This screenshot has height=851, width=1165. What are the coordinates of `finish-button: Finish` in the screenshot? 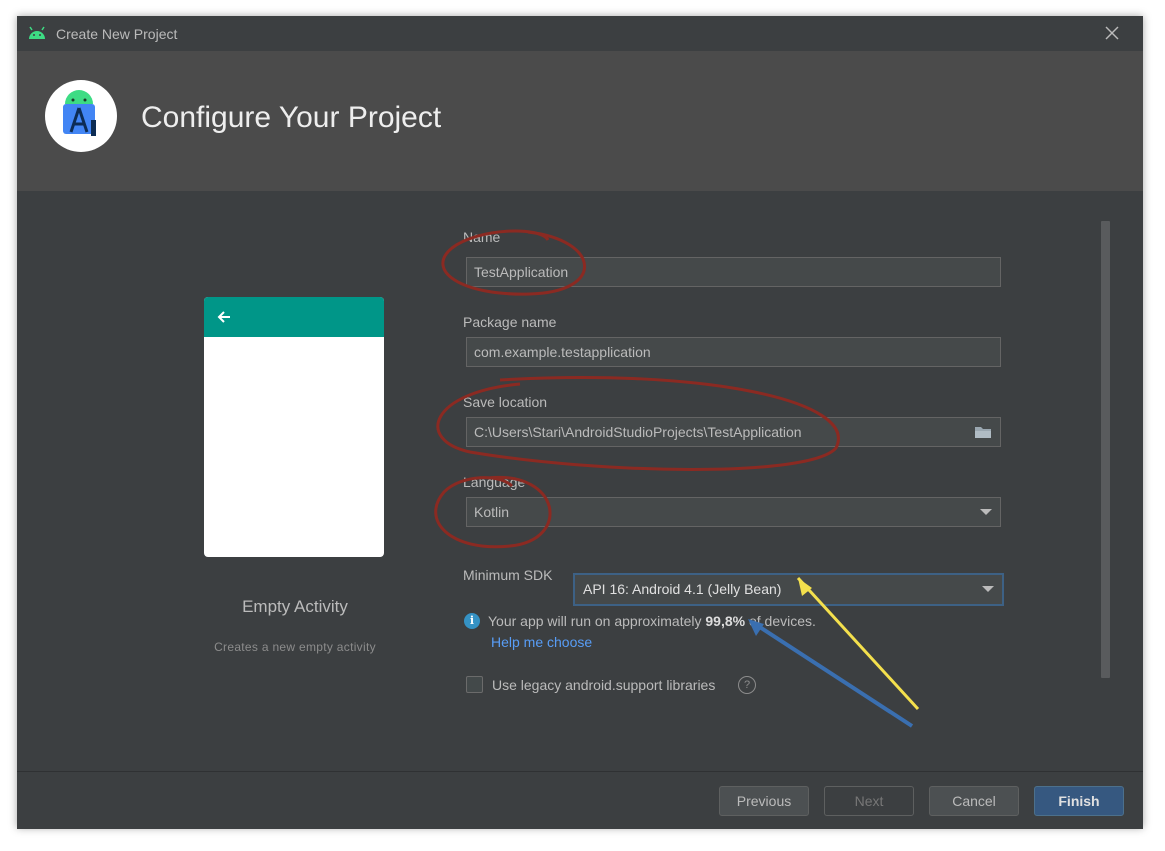 It's located at (1079, 801).